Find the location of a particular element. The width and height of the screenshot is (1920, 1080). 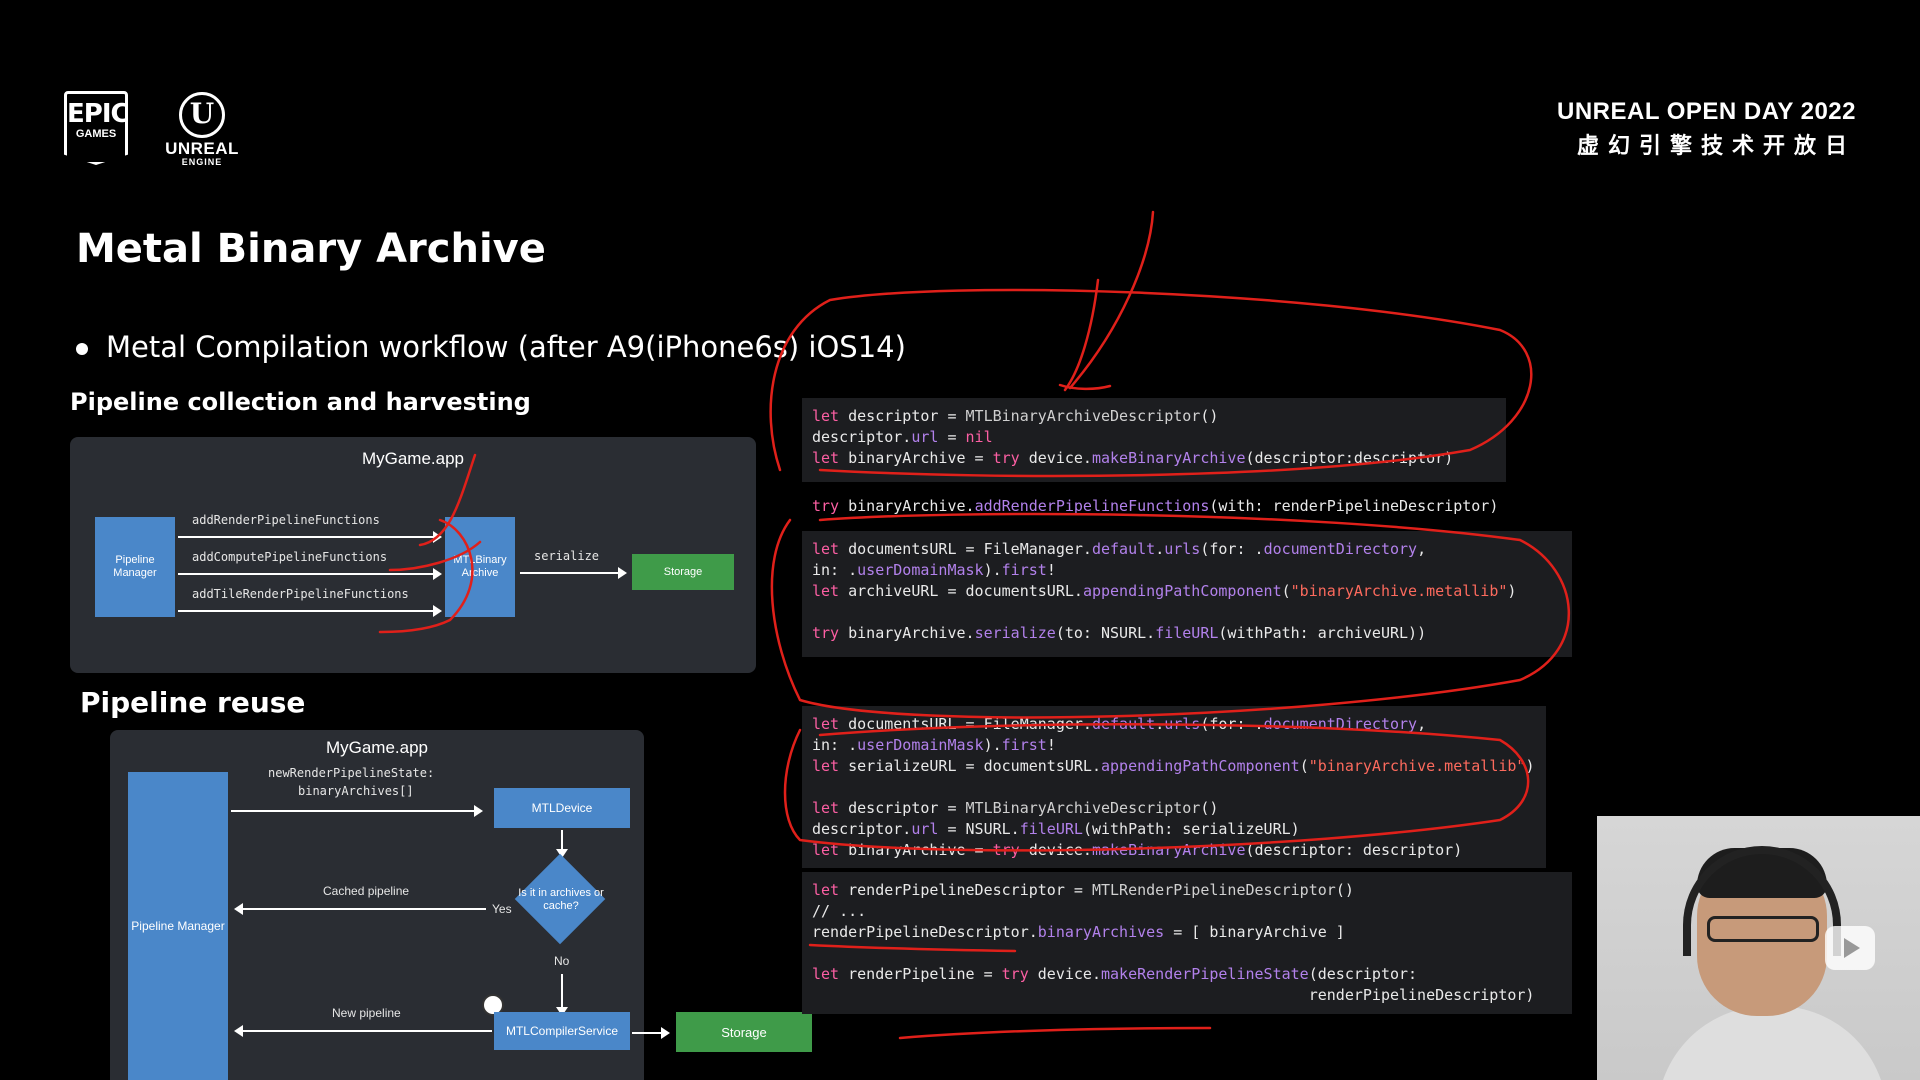

storage-box-reuse: Storage is located at coordinates (744, 1032).